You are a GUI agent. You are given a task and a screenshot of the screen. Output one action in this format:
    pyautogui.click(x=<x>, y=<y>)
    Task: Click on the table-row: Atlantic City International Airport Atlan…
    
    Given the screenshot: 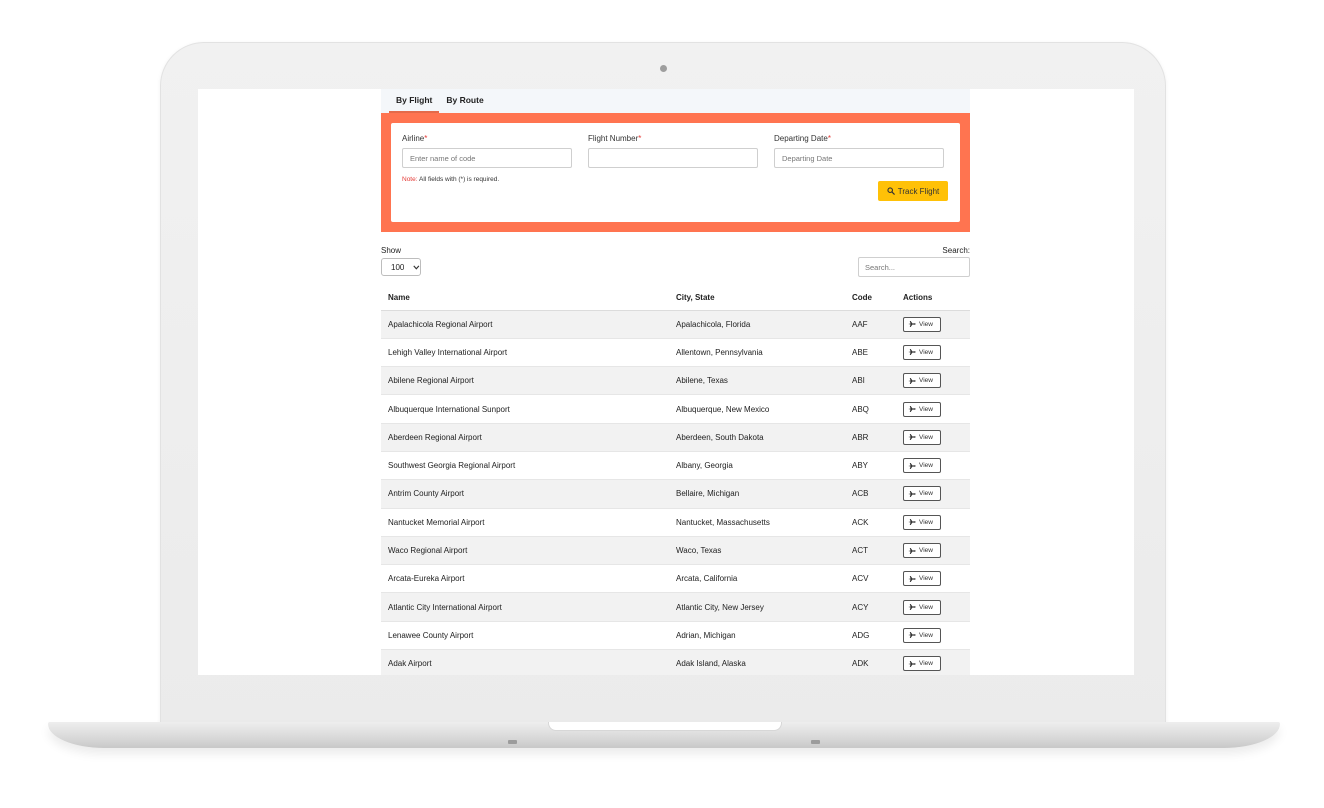 What is the action you would take?
    pyautogui.click(x=675, y=607)
    